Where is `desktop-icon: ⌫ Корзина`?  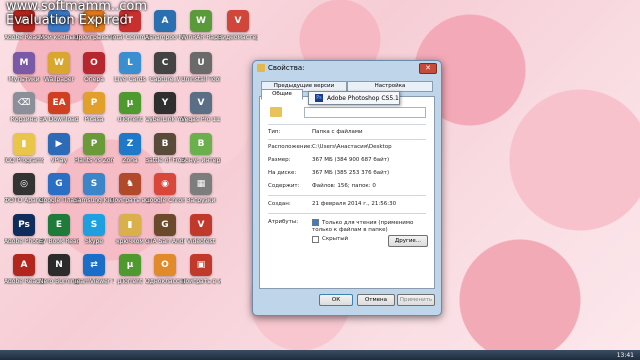
desktop-icon: ⌫ Корзина is located at coordinates (24, 107).